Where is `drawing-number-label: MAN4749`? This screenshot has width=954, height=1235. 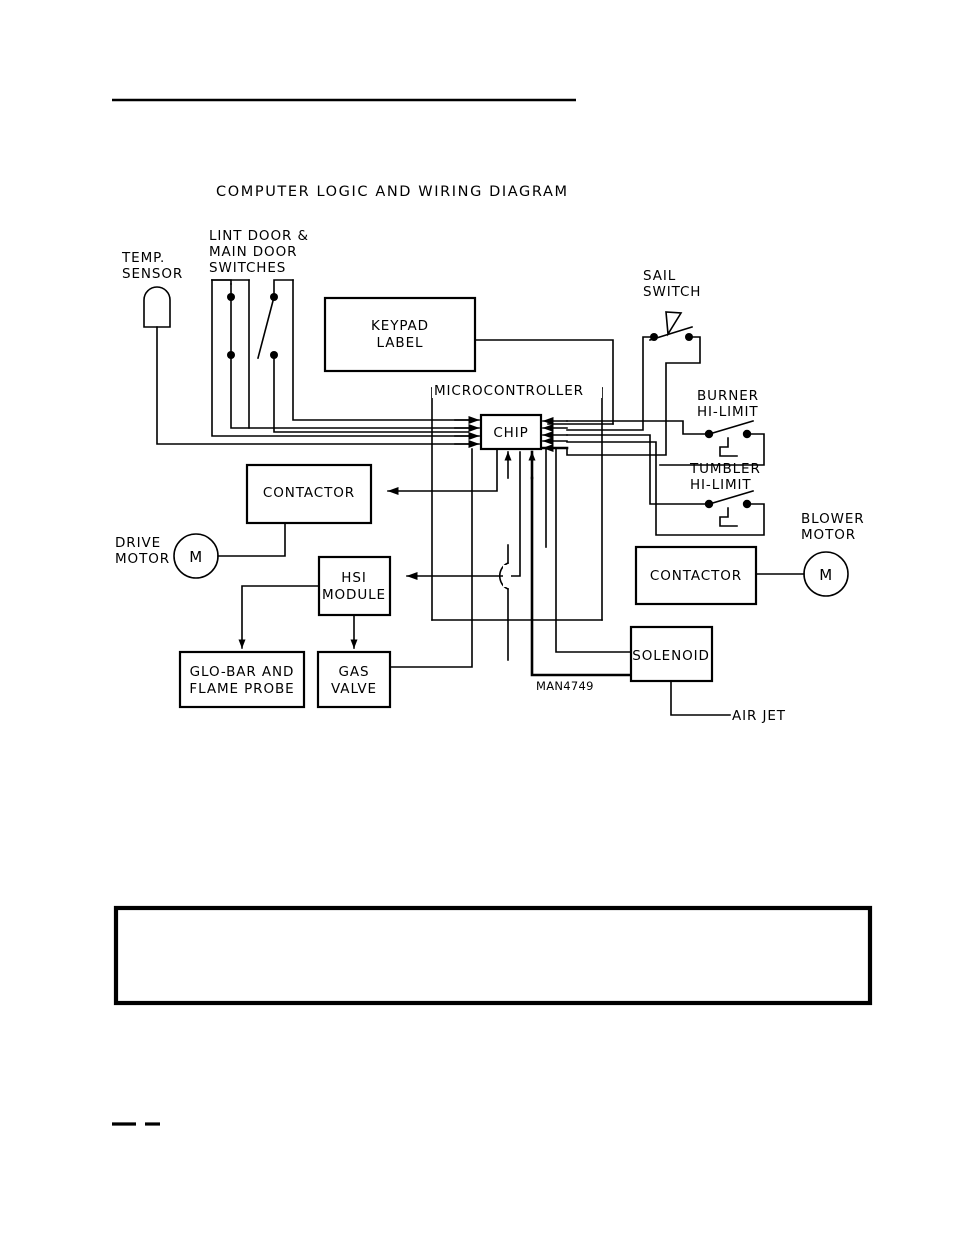 drawing-number-label: MAN4749 is located at coordinates (565, 686).